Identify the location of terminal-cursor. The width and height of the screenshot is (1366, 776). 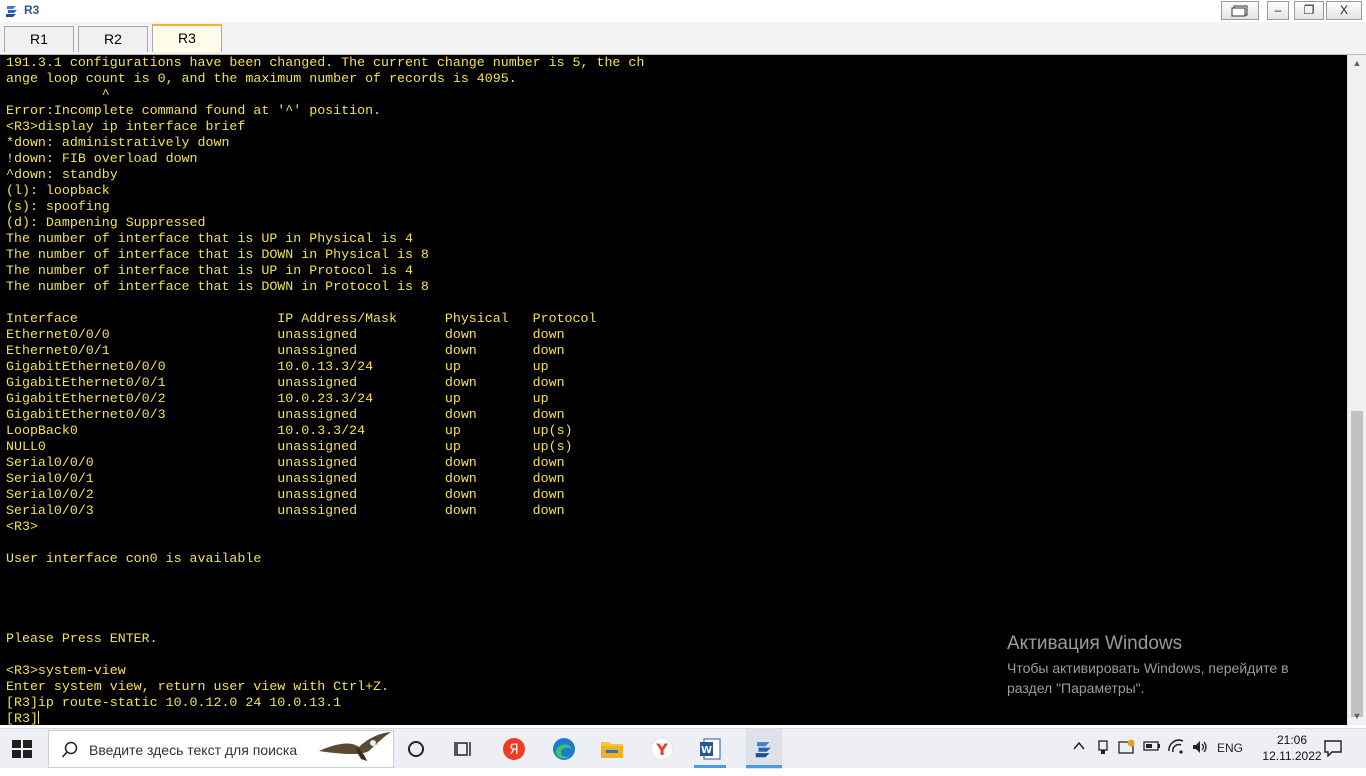
(38, 717).